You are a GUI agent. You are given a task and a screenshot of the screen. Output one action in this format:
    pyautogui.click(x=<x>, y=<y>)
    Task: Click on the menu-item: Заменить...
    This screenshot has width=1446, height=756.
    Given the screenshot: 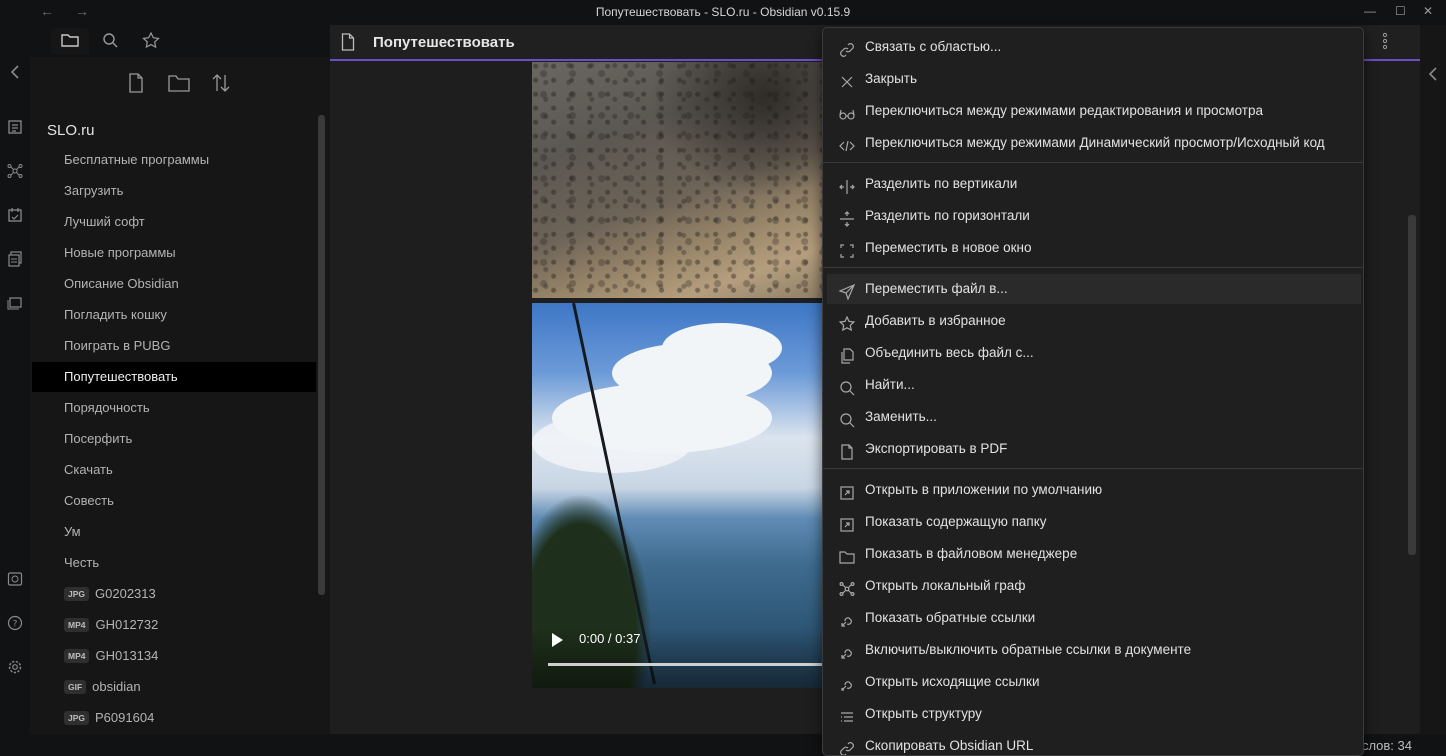 What is the action you would take?
    pyautogui.click(x=1094, y=417)
    